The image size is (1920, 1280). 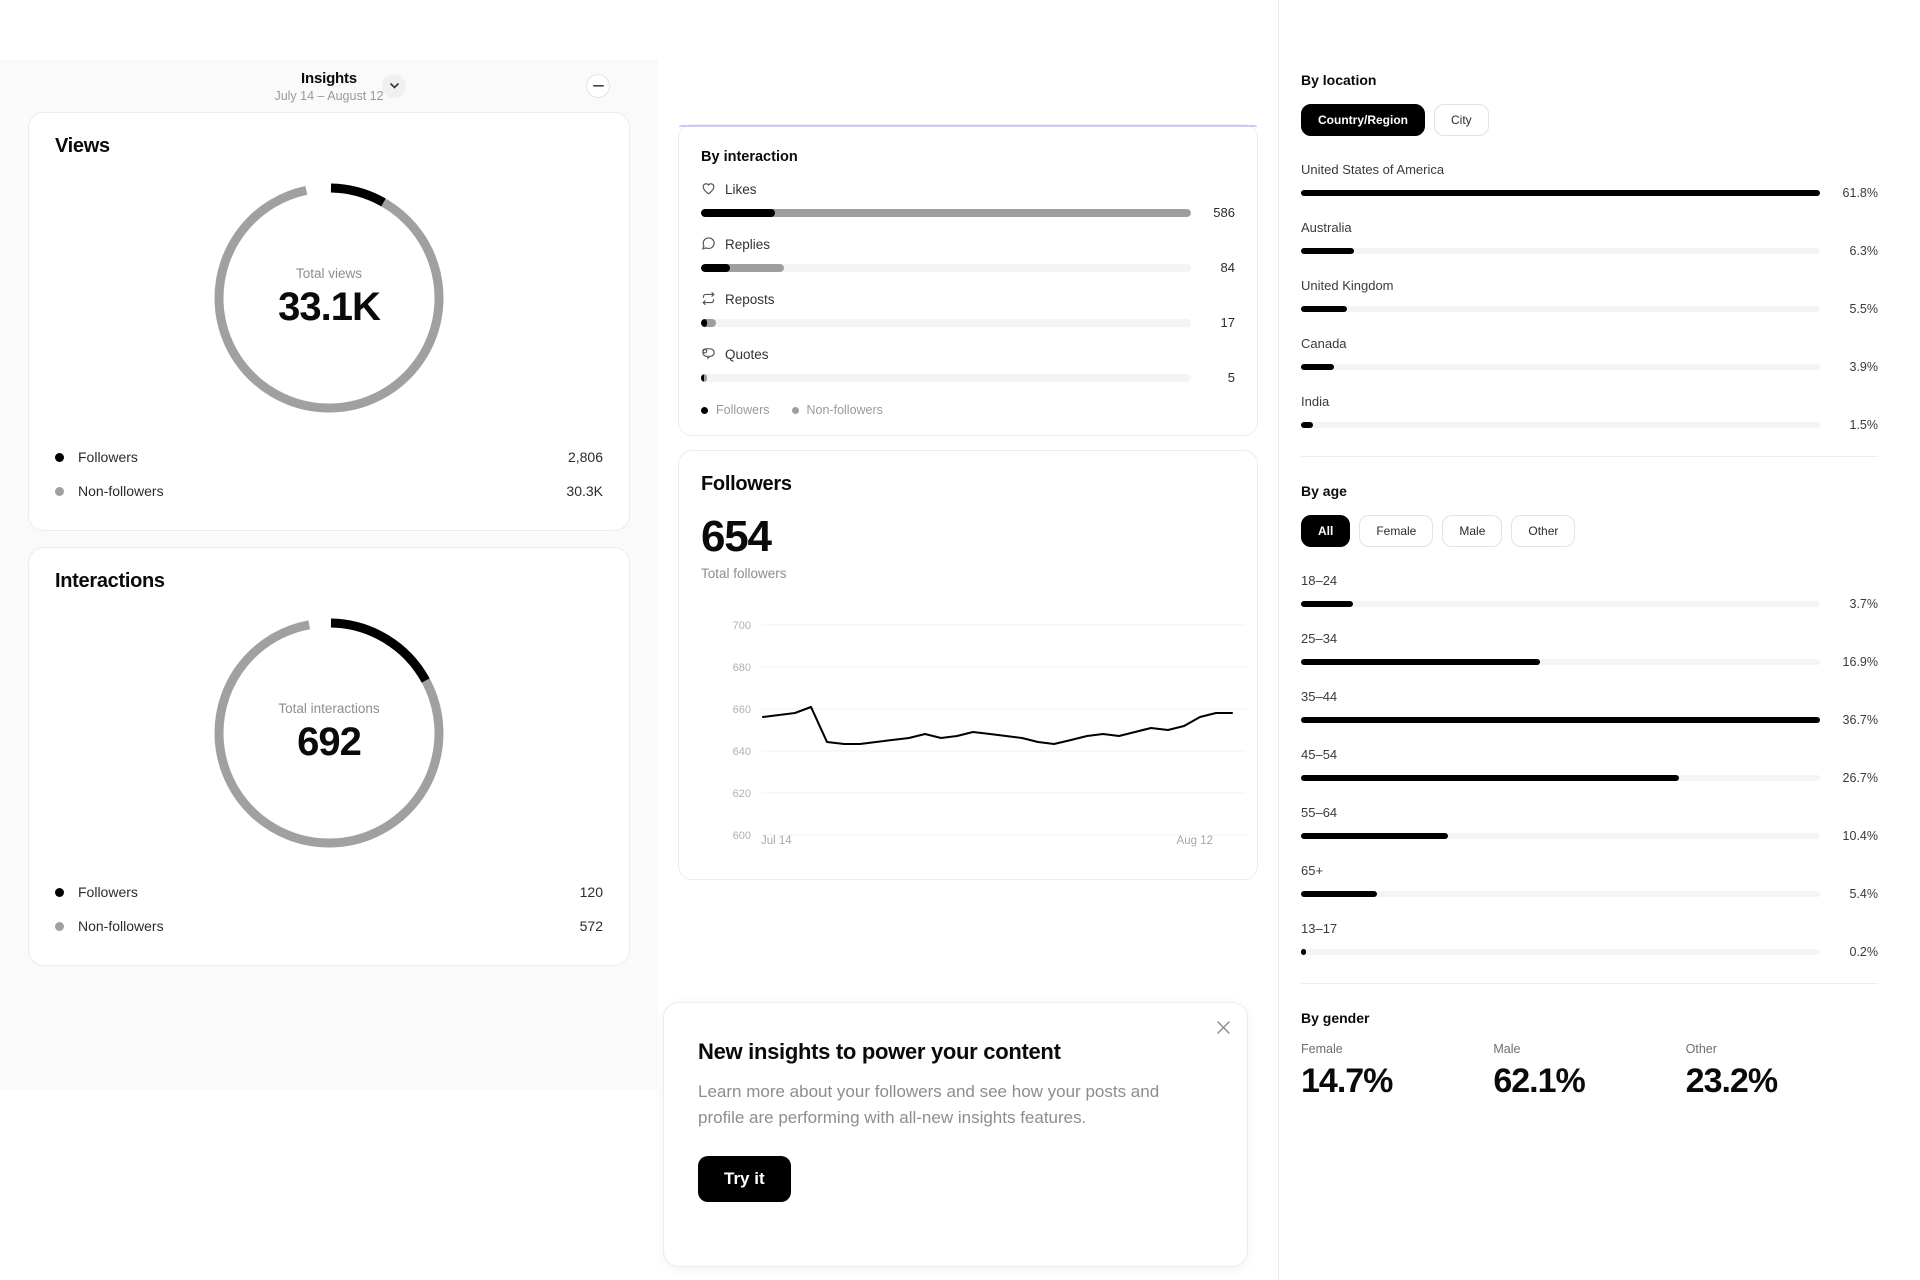 What do you see at coordinates (1319, 696) in the screenshot?
I see `age-label: 35–44` at bounding box center [1319, 696].